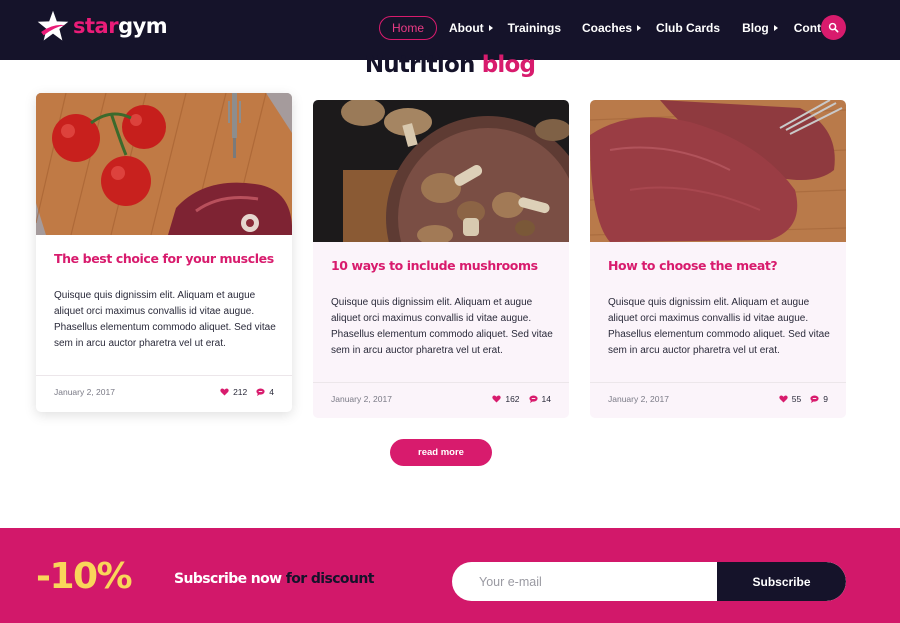  I want to click on nav-item-coaches: Coaches, so click(612, 28).